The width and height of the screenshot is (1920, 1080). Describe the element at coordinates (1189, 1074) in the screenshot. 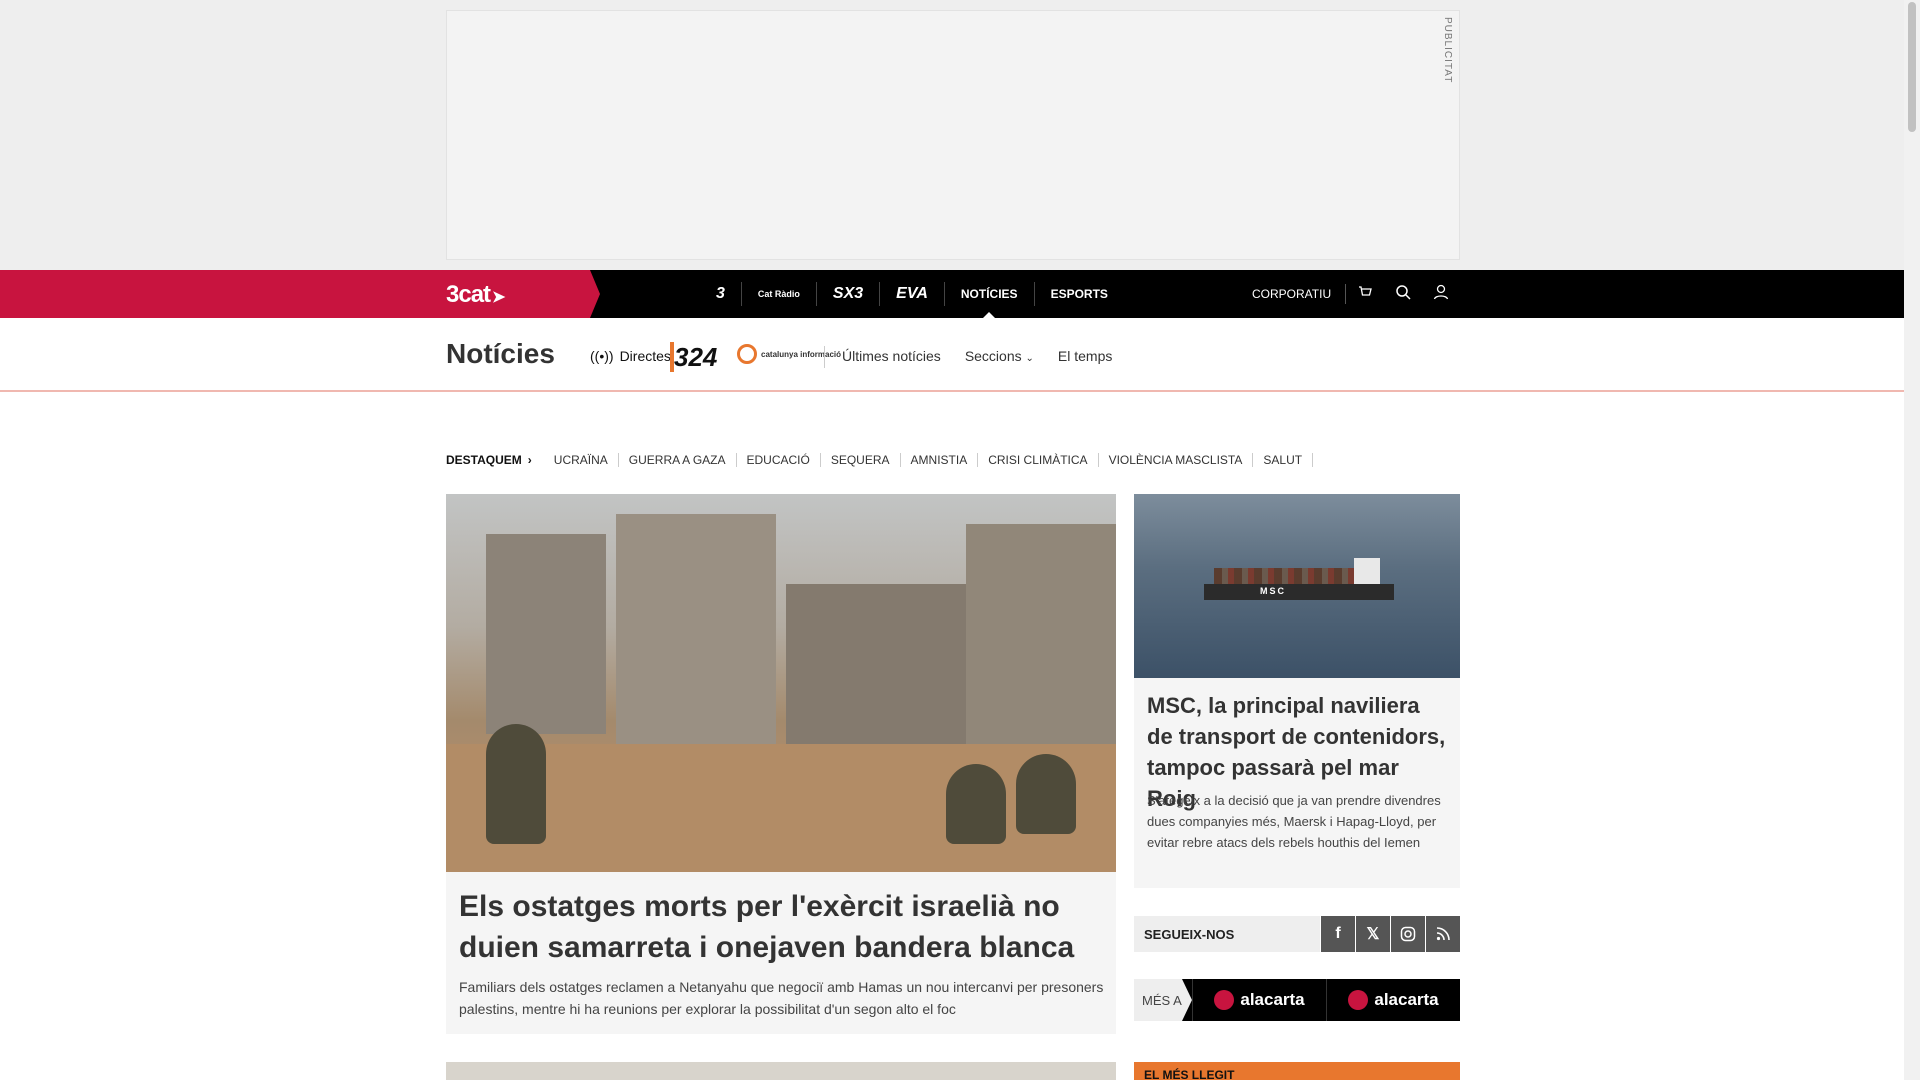

I see `most-read-title: EL MÉS LLEGIT` at that location.